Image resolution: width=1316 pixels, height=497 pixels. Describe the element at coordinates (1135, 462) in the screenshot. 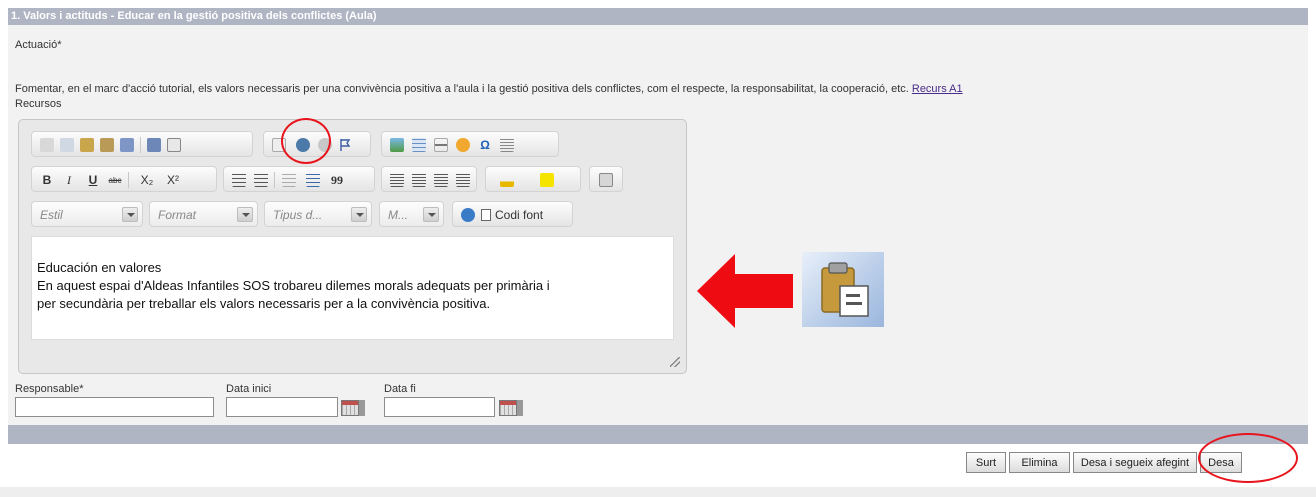

I see `desa-segueix-button: Desa i segueix afegint` at that location.